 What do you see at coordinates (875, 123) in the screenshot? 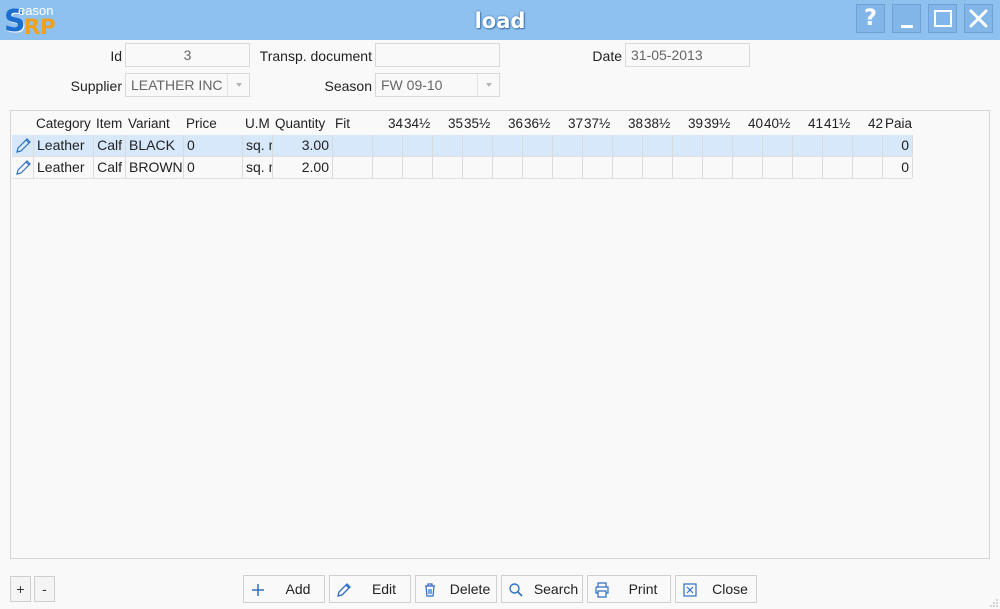
I see `column-header-size-42: 42` at bounding box center [875, 123].